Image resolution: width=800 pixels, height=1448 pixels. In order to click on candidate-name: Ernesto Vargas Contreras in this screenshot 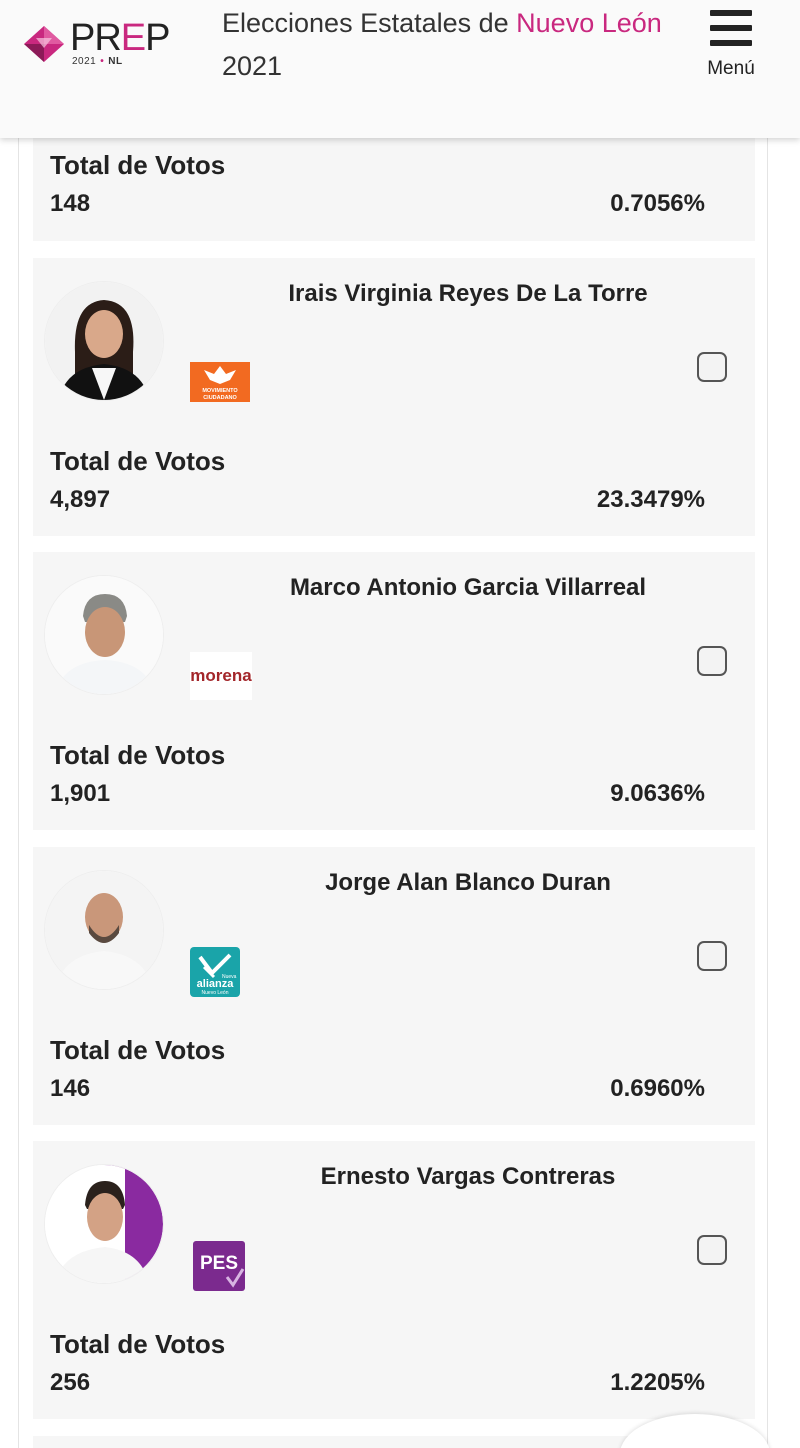, I will do `click(468, 1176)`.